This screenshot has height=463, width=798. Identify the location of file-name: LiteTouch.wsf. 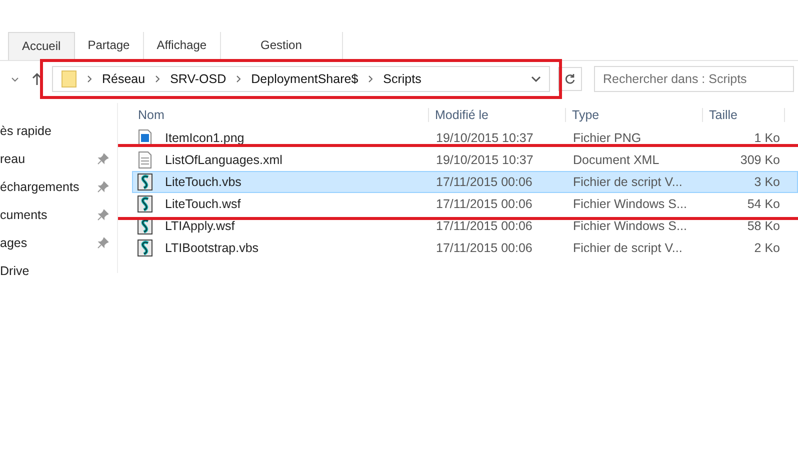
(202, 204).